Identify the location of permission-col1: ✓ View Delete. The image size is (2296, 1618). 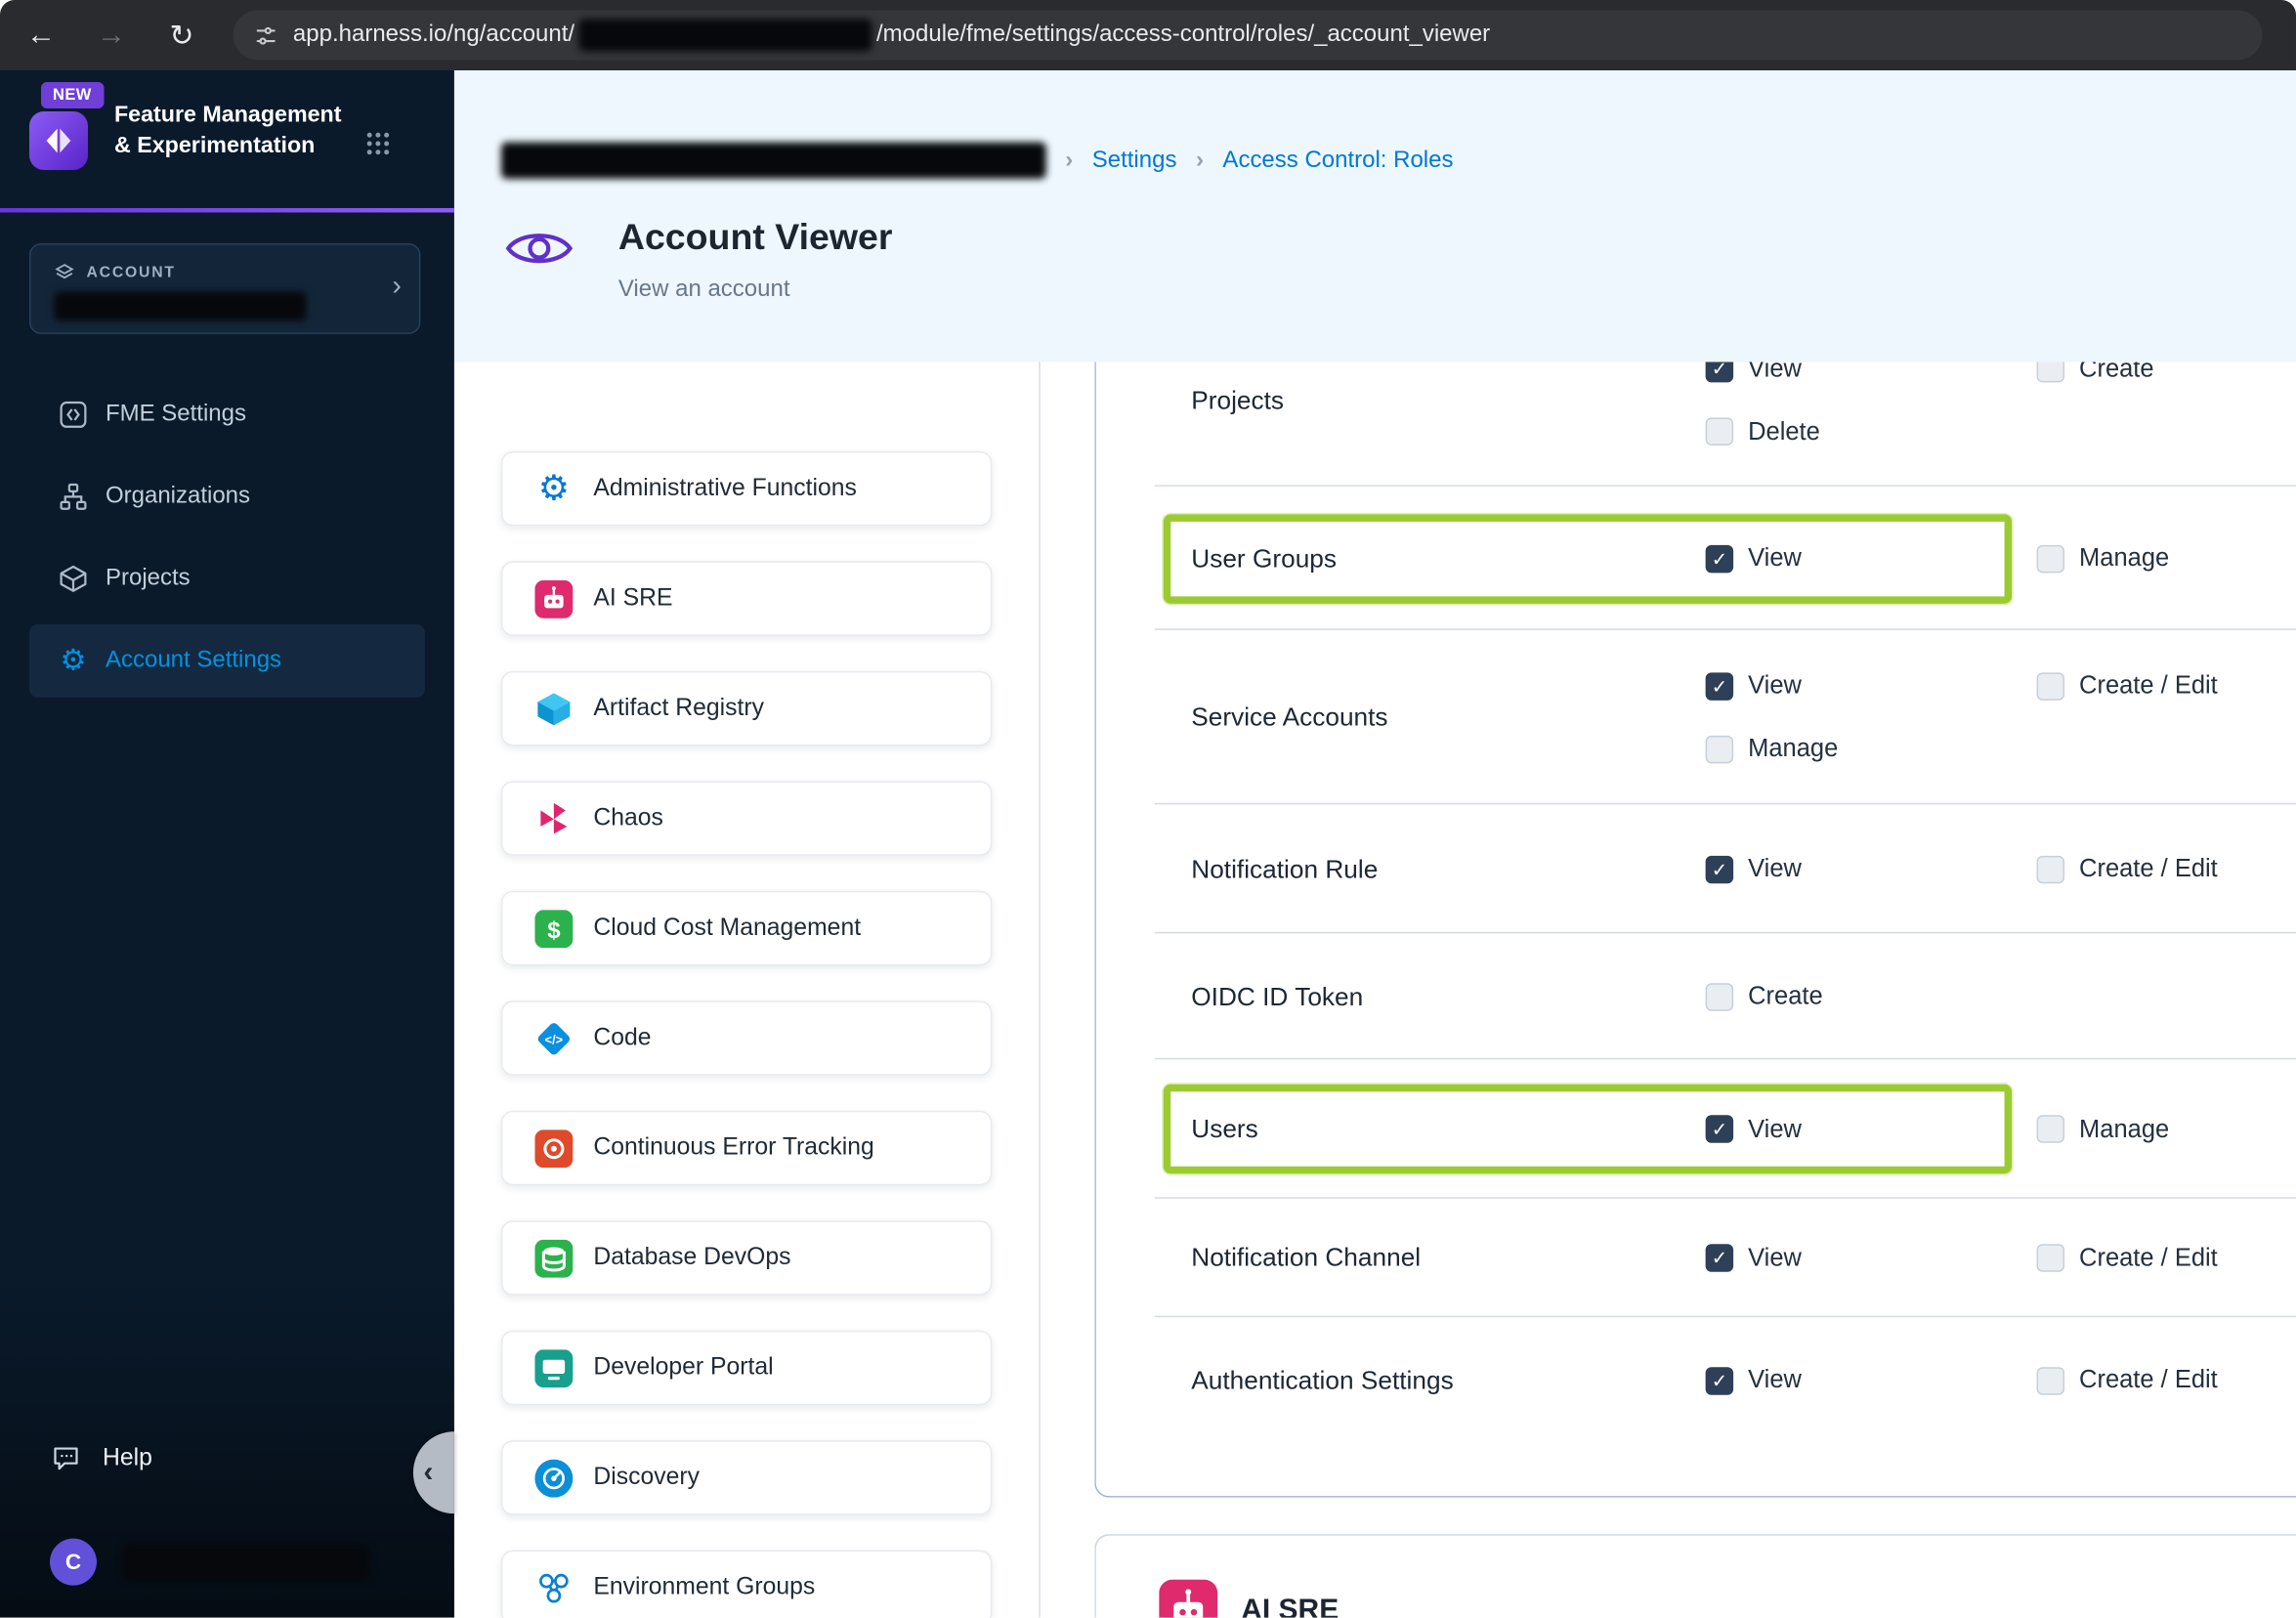
(1871, 405).